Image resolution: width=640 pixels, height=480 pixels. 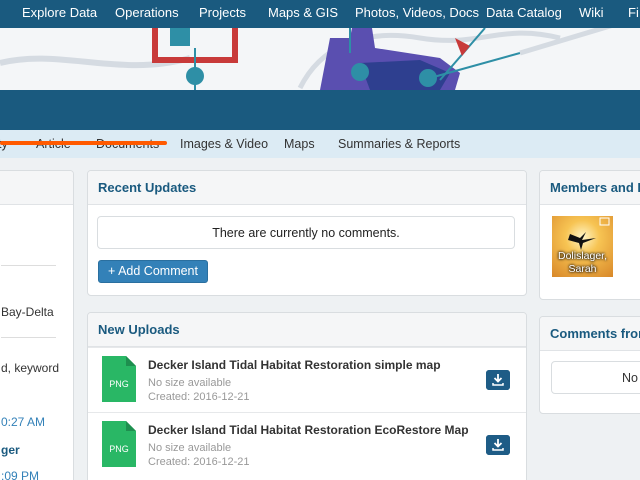 What do you see at coordinates (590, 334) in the screenshot?
I see `comments-from-title: Comments from` at bounding box center [590, 334].